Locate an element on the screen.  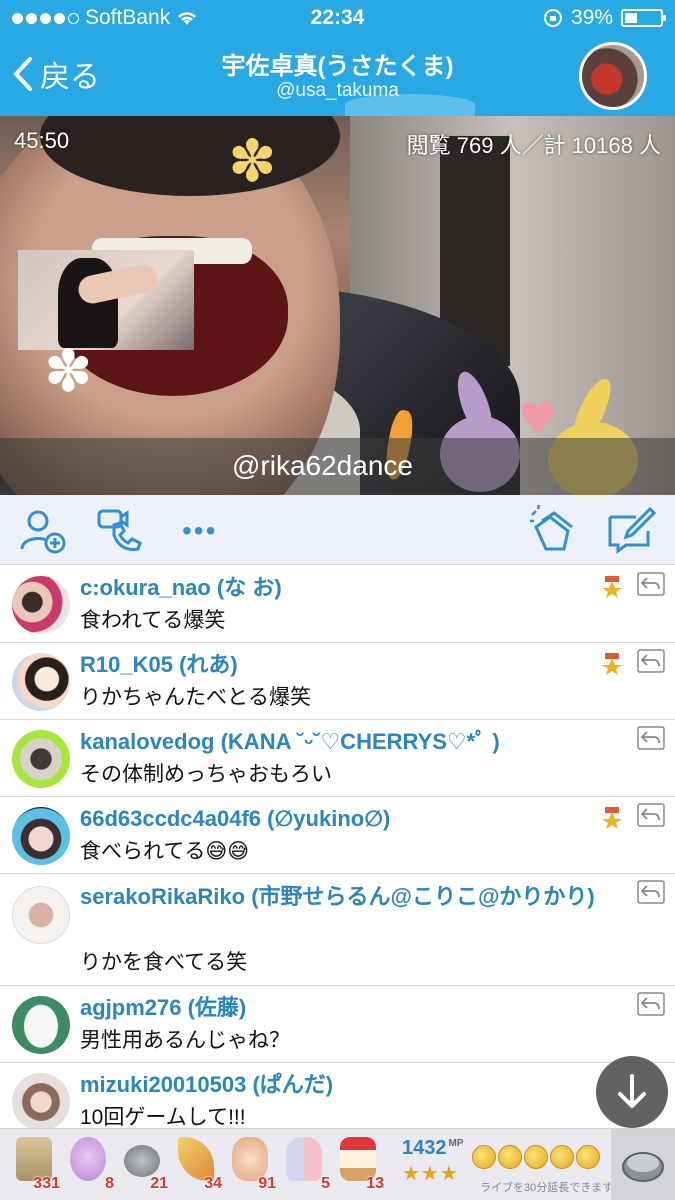
comment-item: mizuki20010503 (ぱんだ) 10回ゲームして!!! is located at coordinates (337, 1095).